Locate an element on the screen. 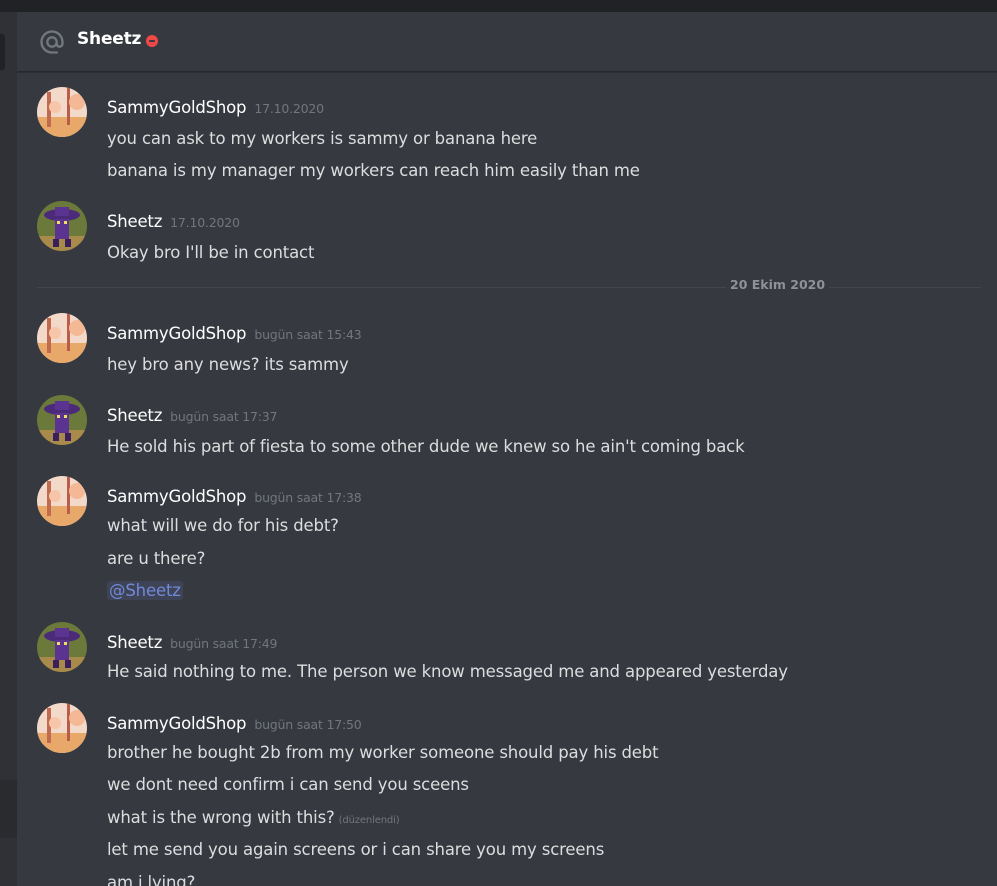  message-text: what will we do for his debt? is located at coordinates (223, 525).